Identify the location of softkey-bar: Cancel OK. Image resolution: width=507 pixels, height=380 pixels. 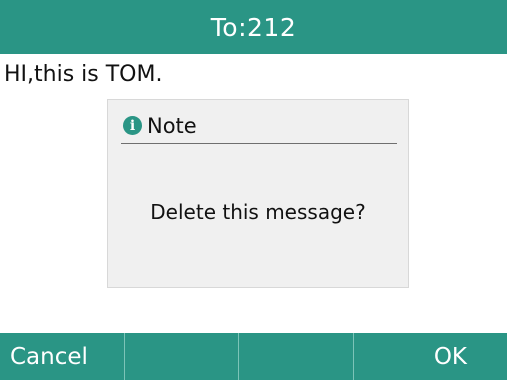
(253, 356).